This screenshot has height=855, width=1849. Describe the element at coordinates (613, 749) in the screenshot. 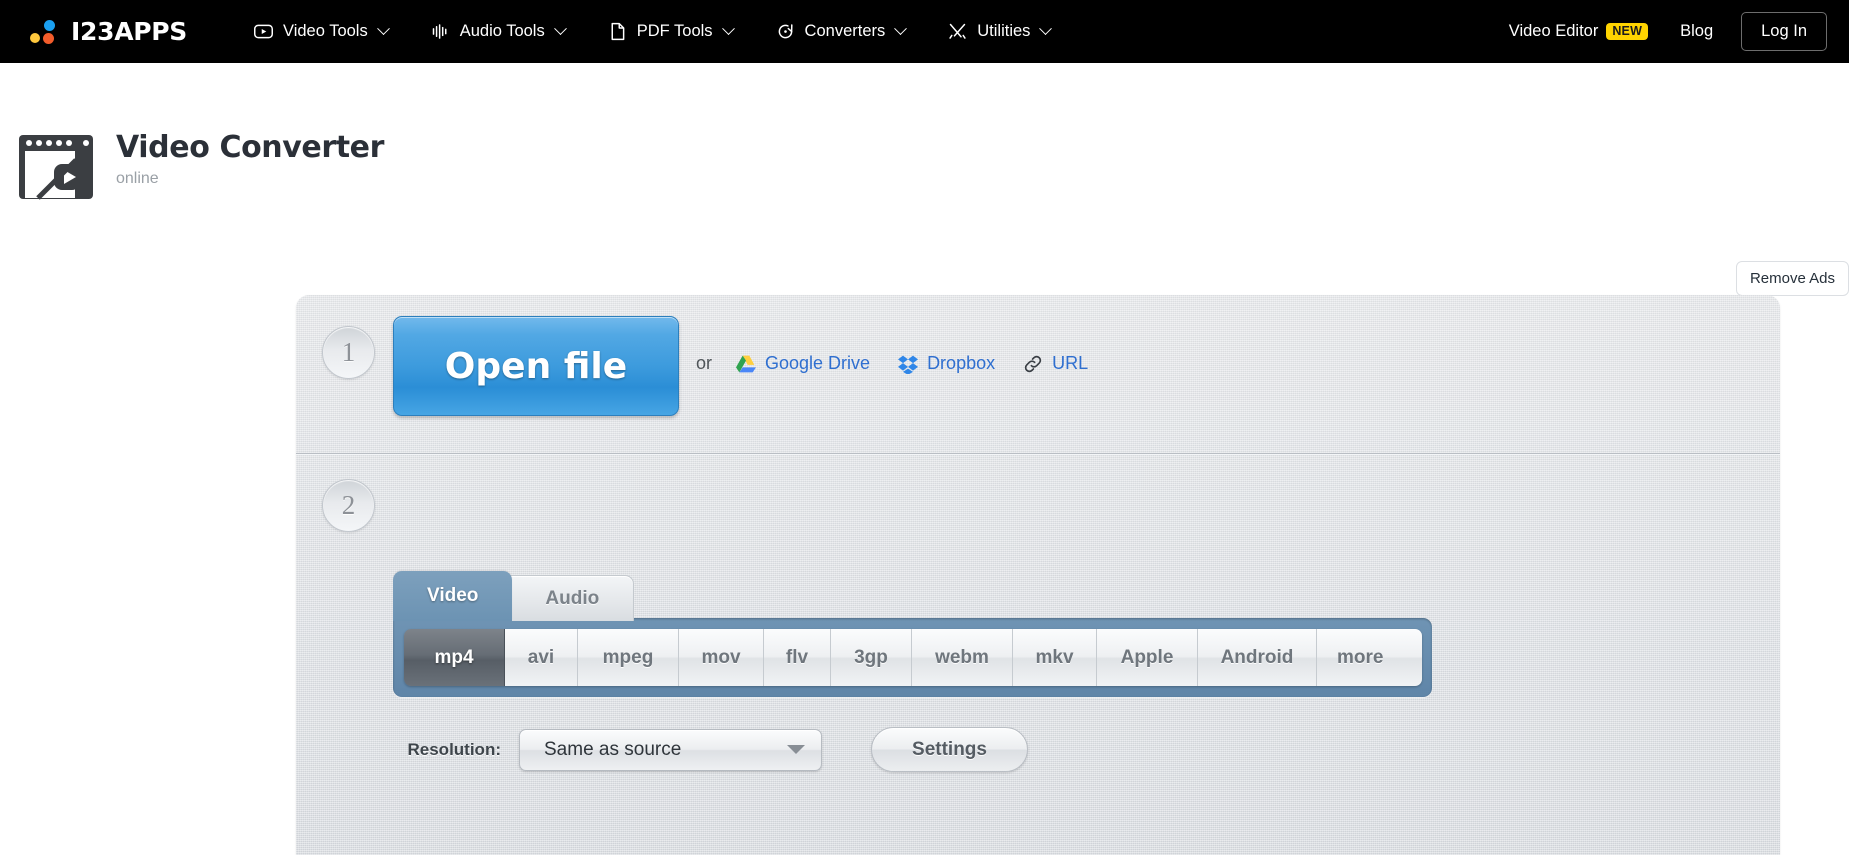

I see `resolution-value: Same as source` at that location.